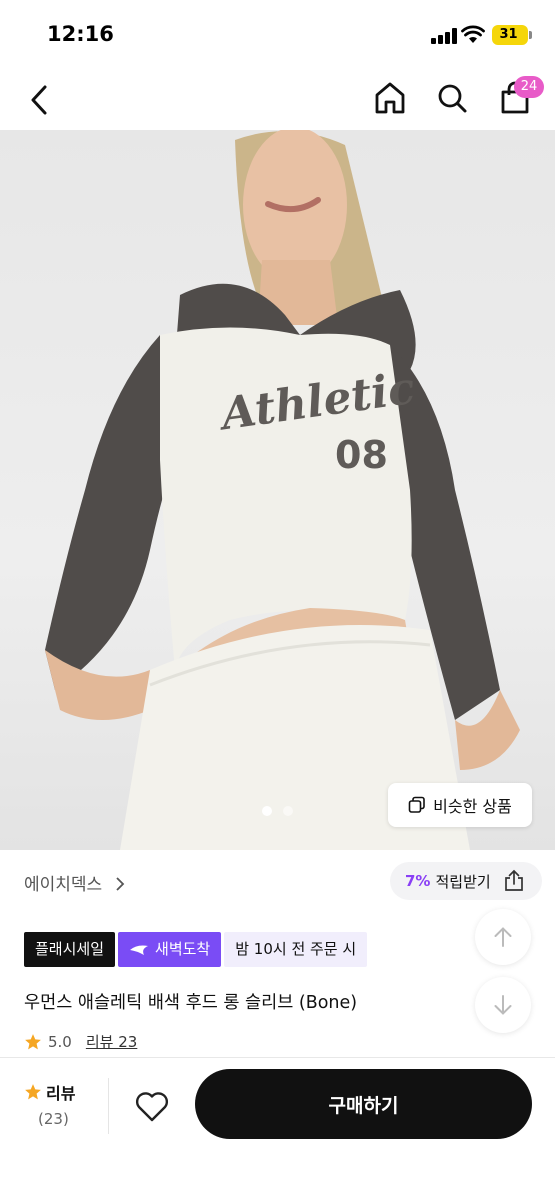  Describe the element at coordinates (111, 1041) in the screenshot. I see `review-link: 리뷰 23` at that location.